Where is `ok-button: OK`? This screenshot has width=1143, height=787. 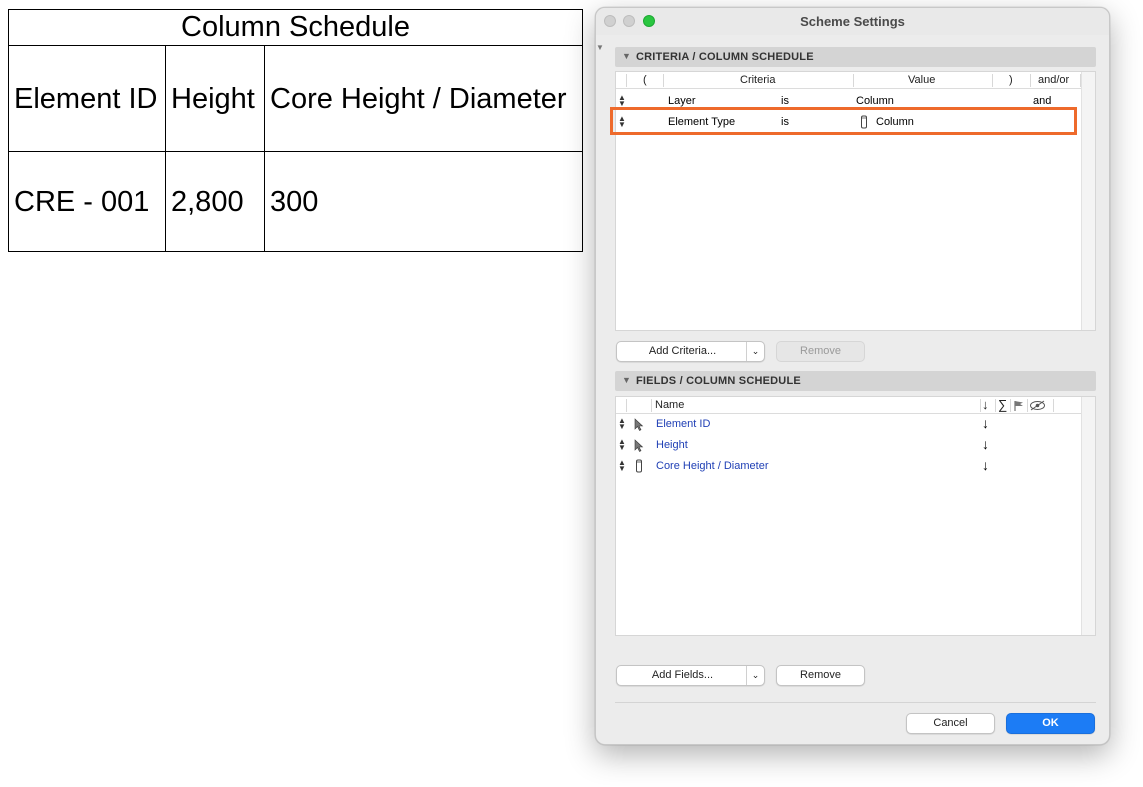 ok-button: OK is located at coordinates (1050, 723).